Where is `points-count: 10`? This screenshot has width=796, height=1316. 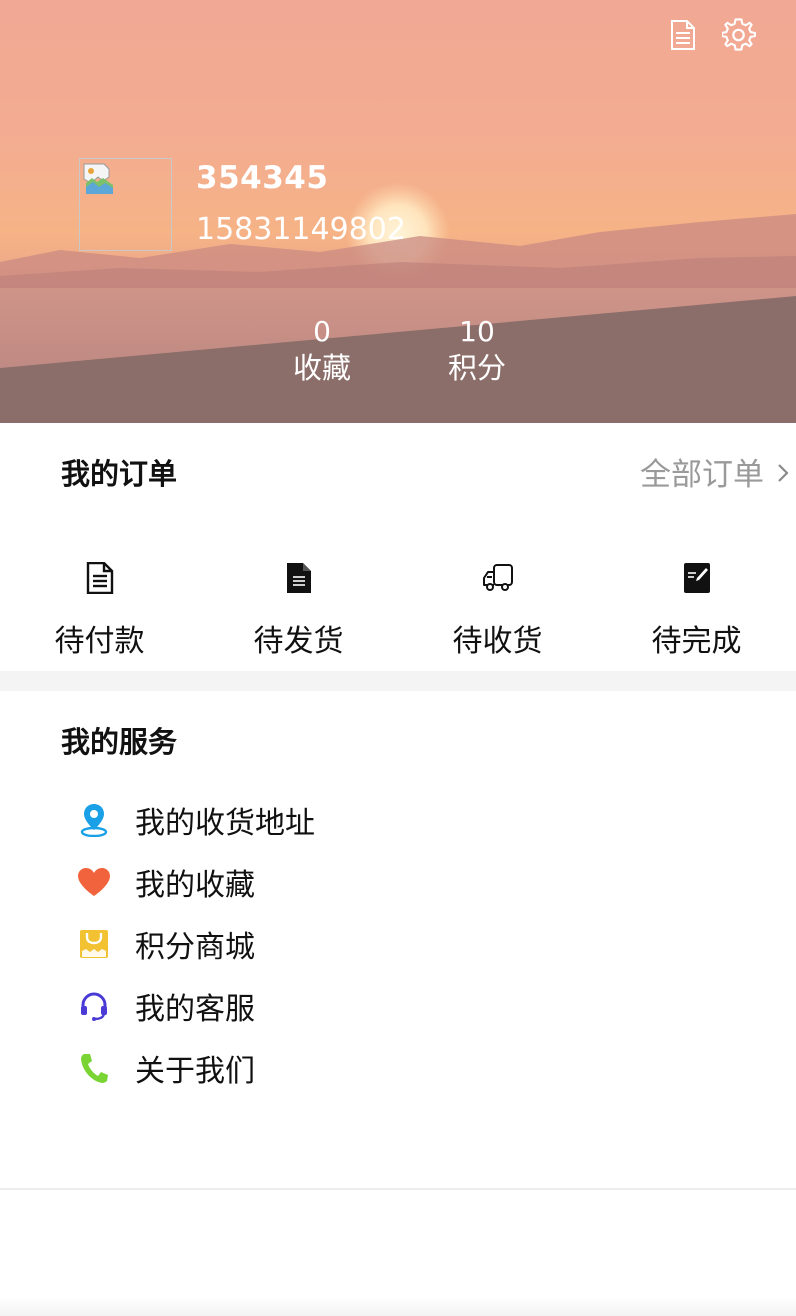 points-count: 10 is located at coordinates (477, 331).